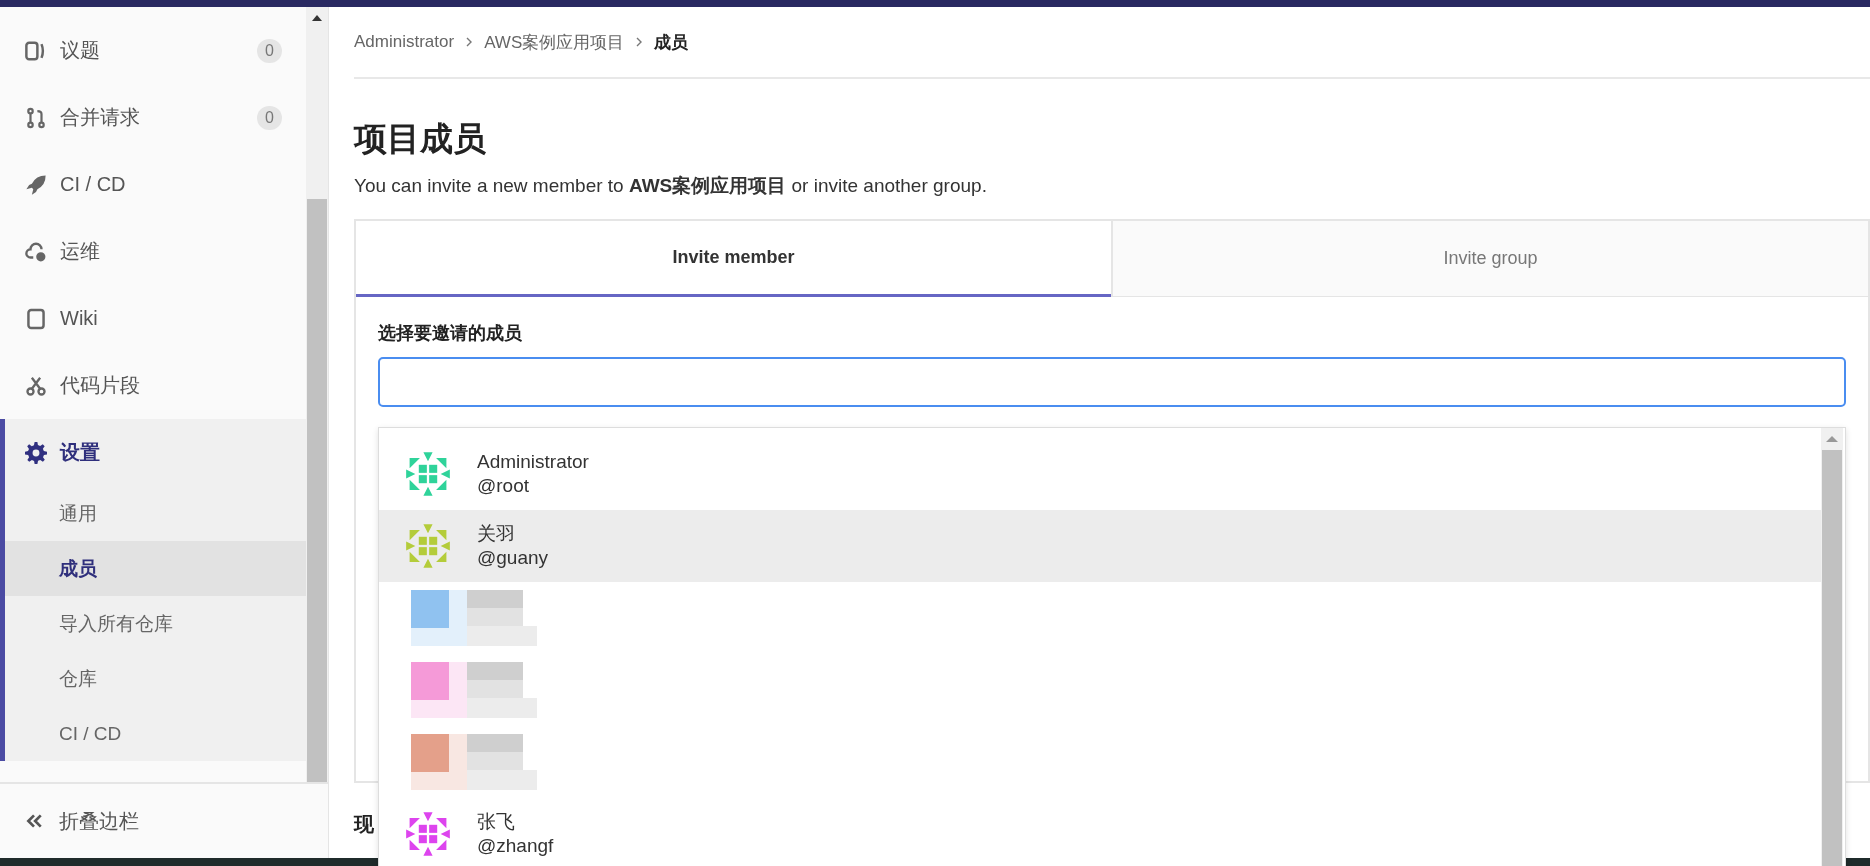 The width and height of the screenshot is (1870, 866). I want to click on submenu-item: 成员, so click(155, 568).